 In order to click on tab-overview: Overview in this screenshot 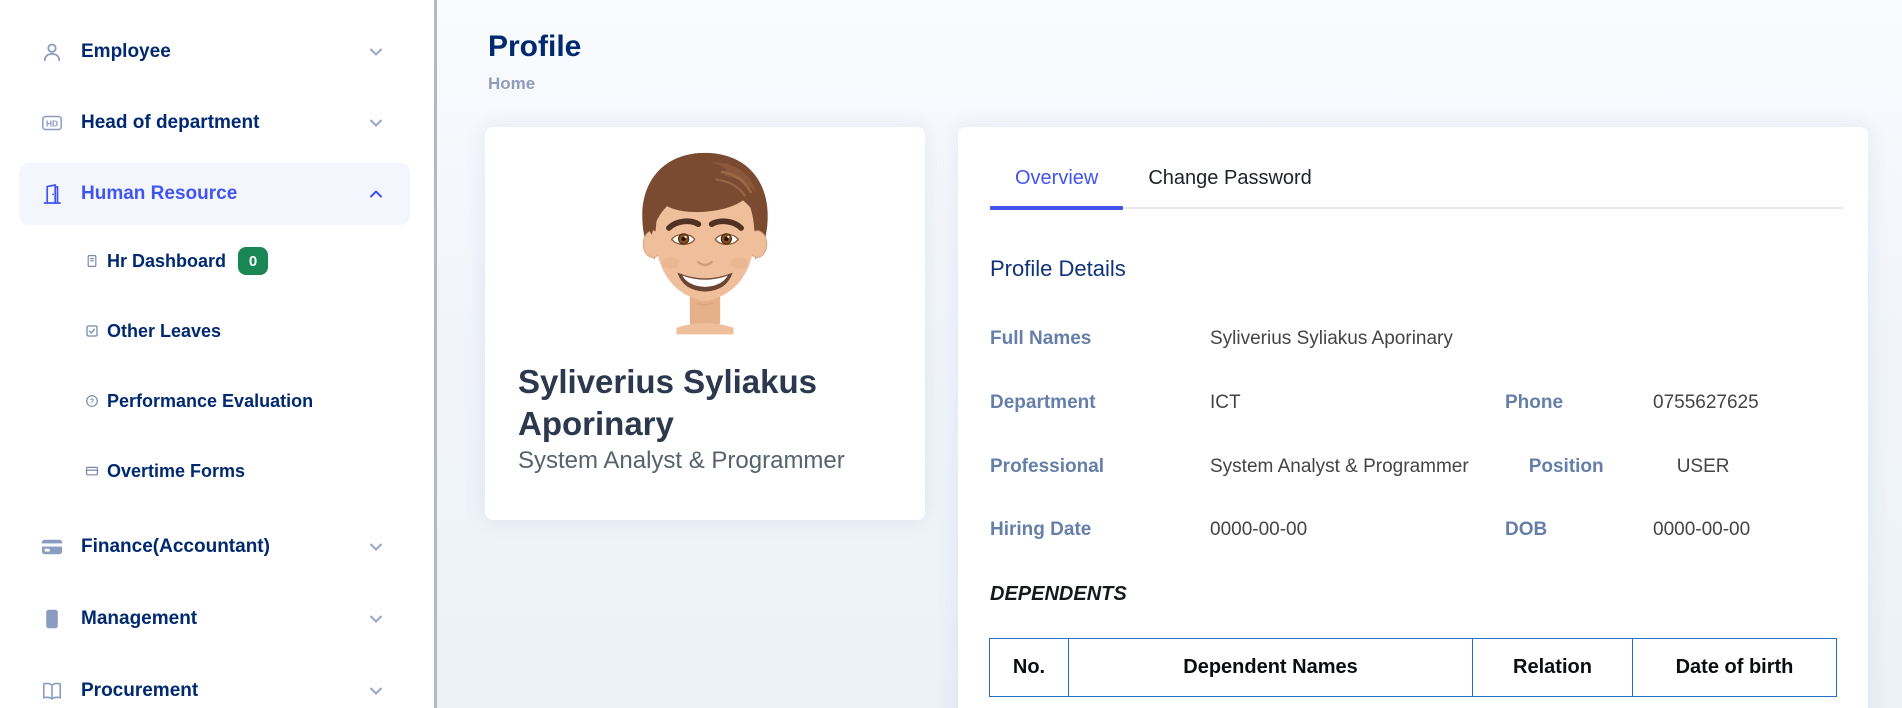, I will do `click(1057, 188)`.